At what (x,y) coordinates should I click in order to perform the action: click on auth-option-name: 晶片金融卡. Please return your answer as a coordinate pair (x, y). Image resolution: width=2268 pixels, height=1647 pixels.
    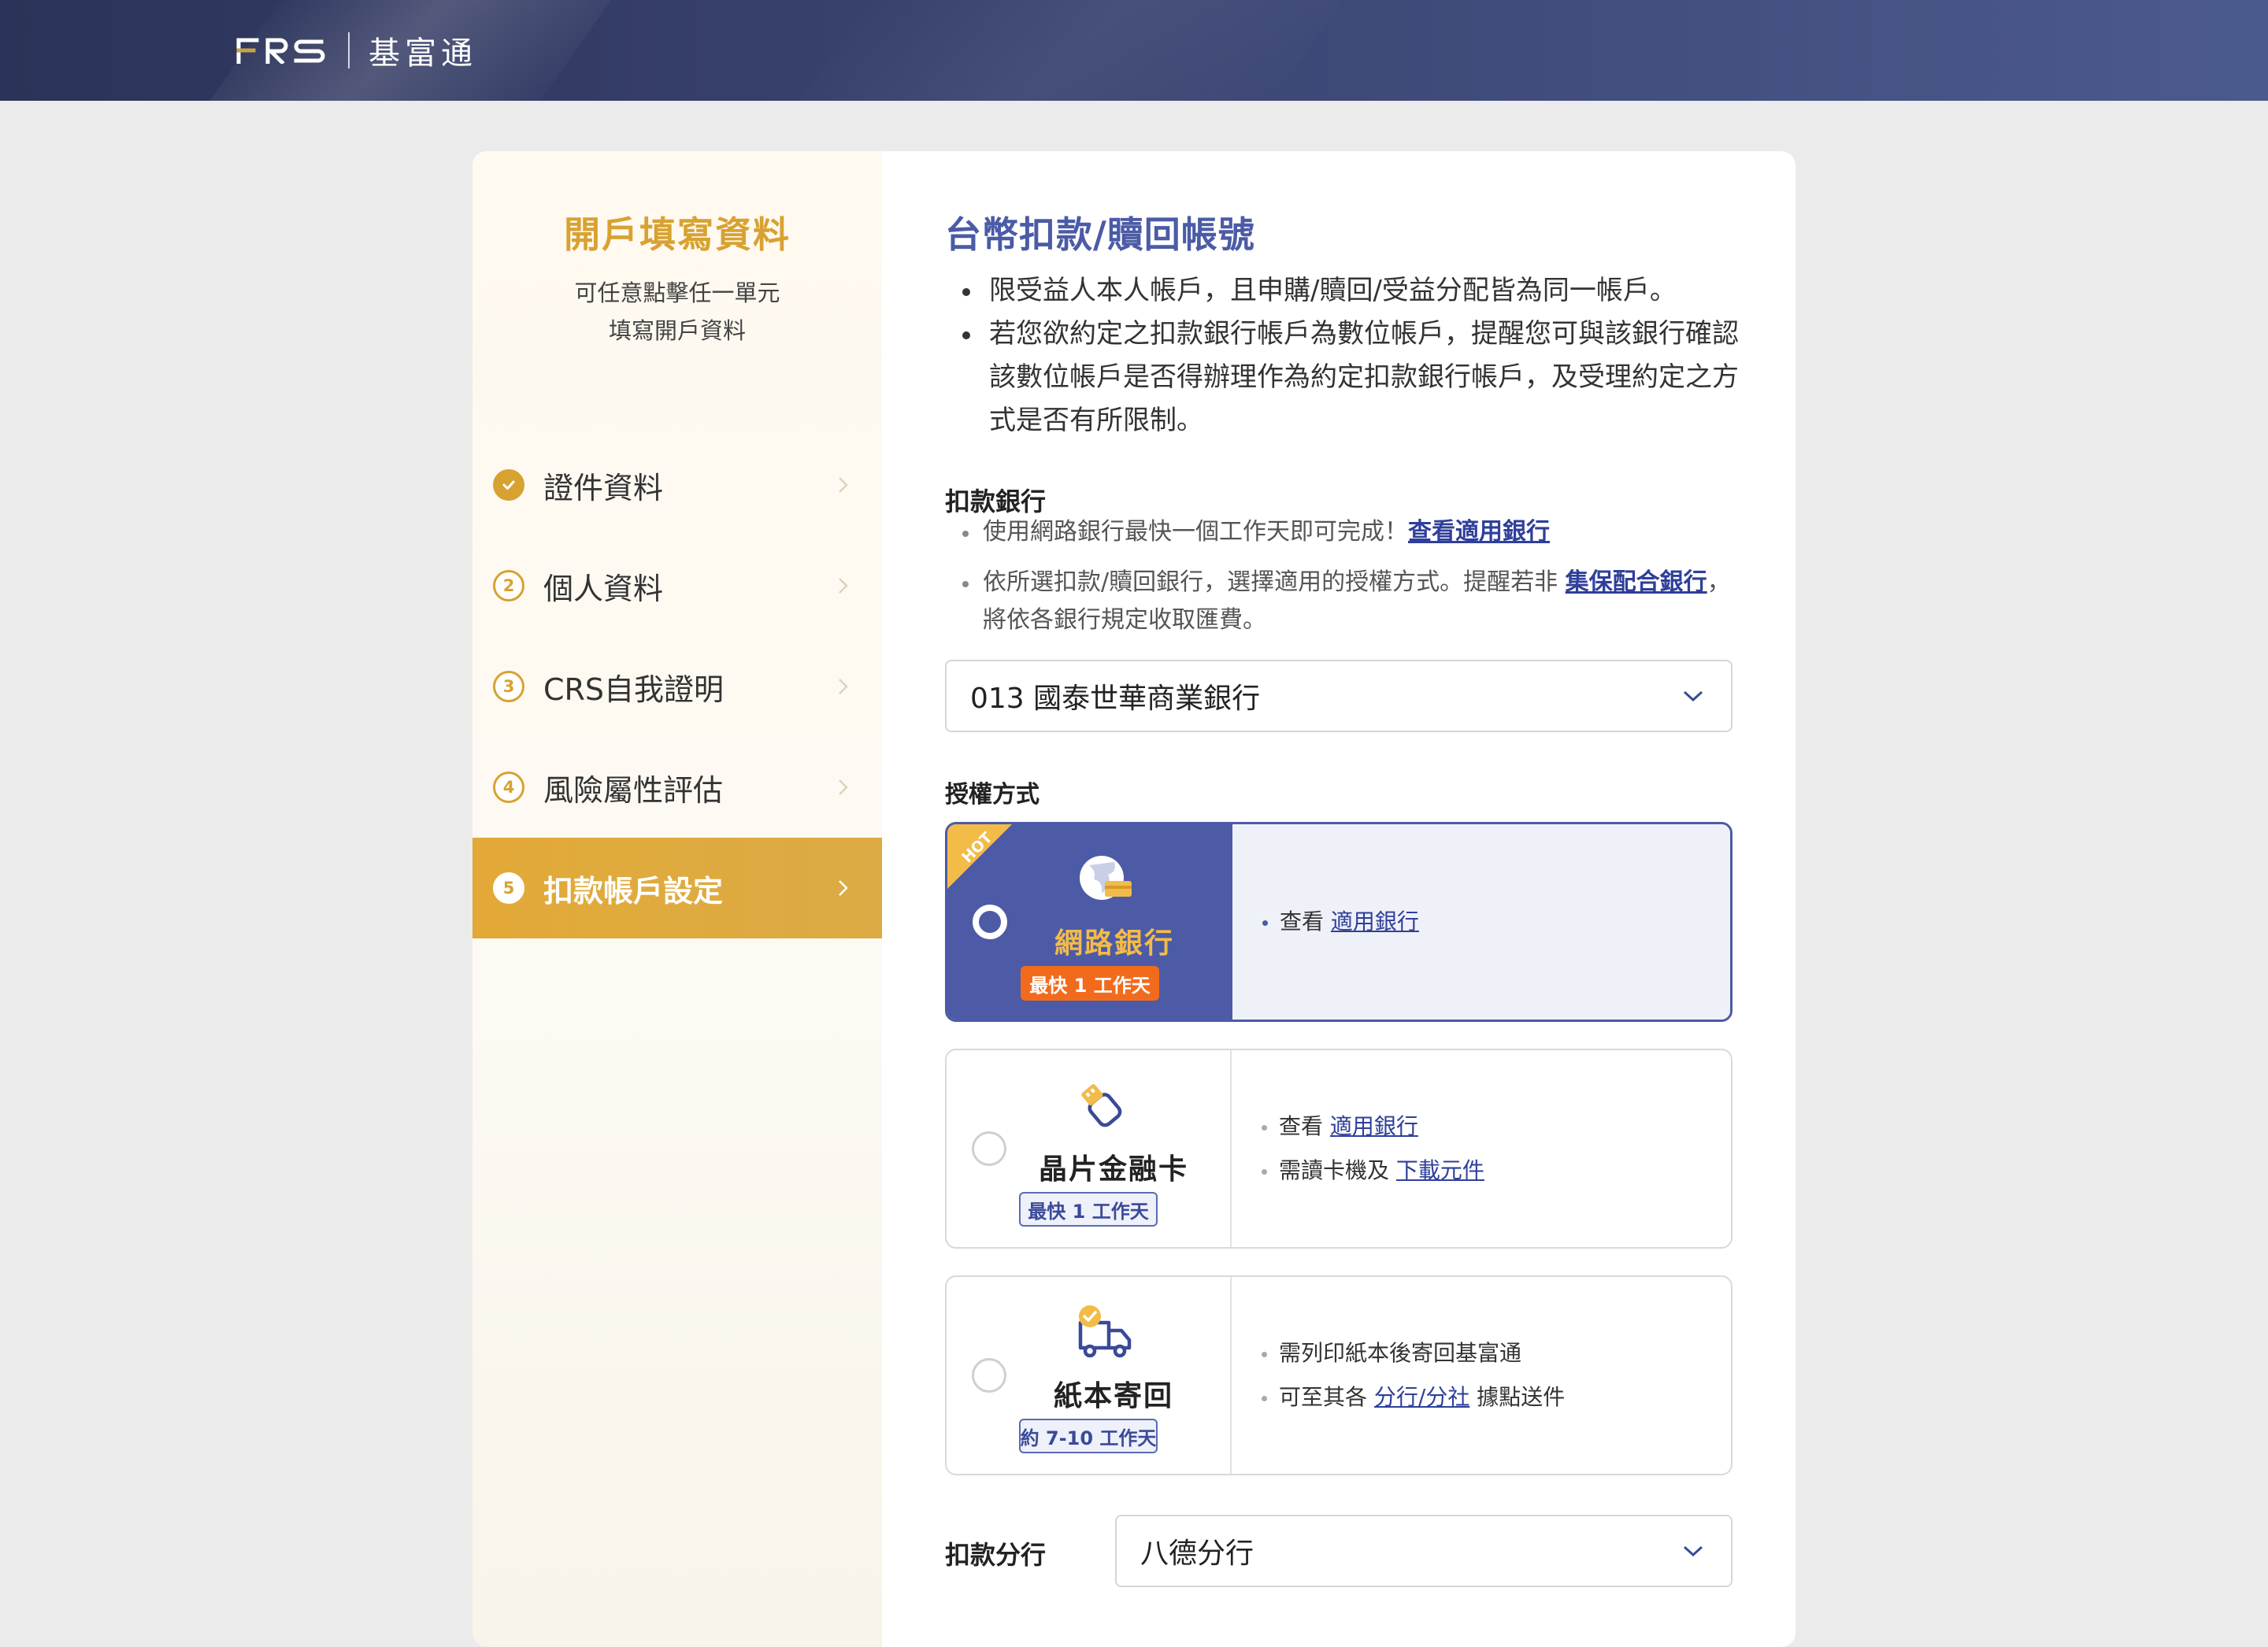
    Looking at the image, I should click on (1113, 1169).